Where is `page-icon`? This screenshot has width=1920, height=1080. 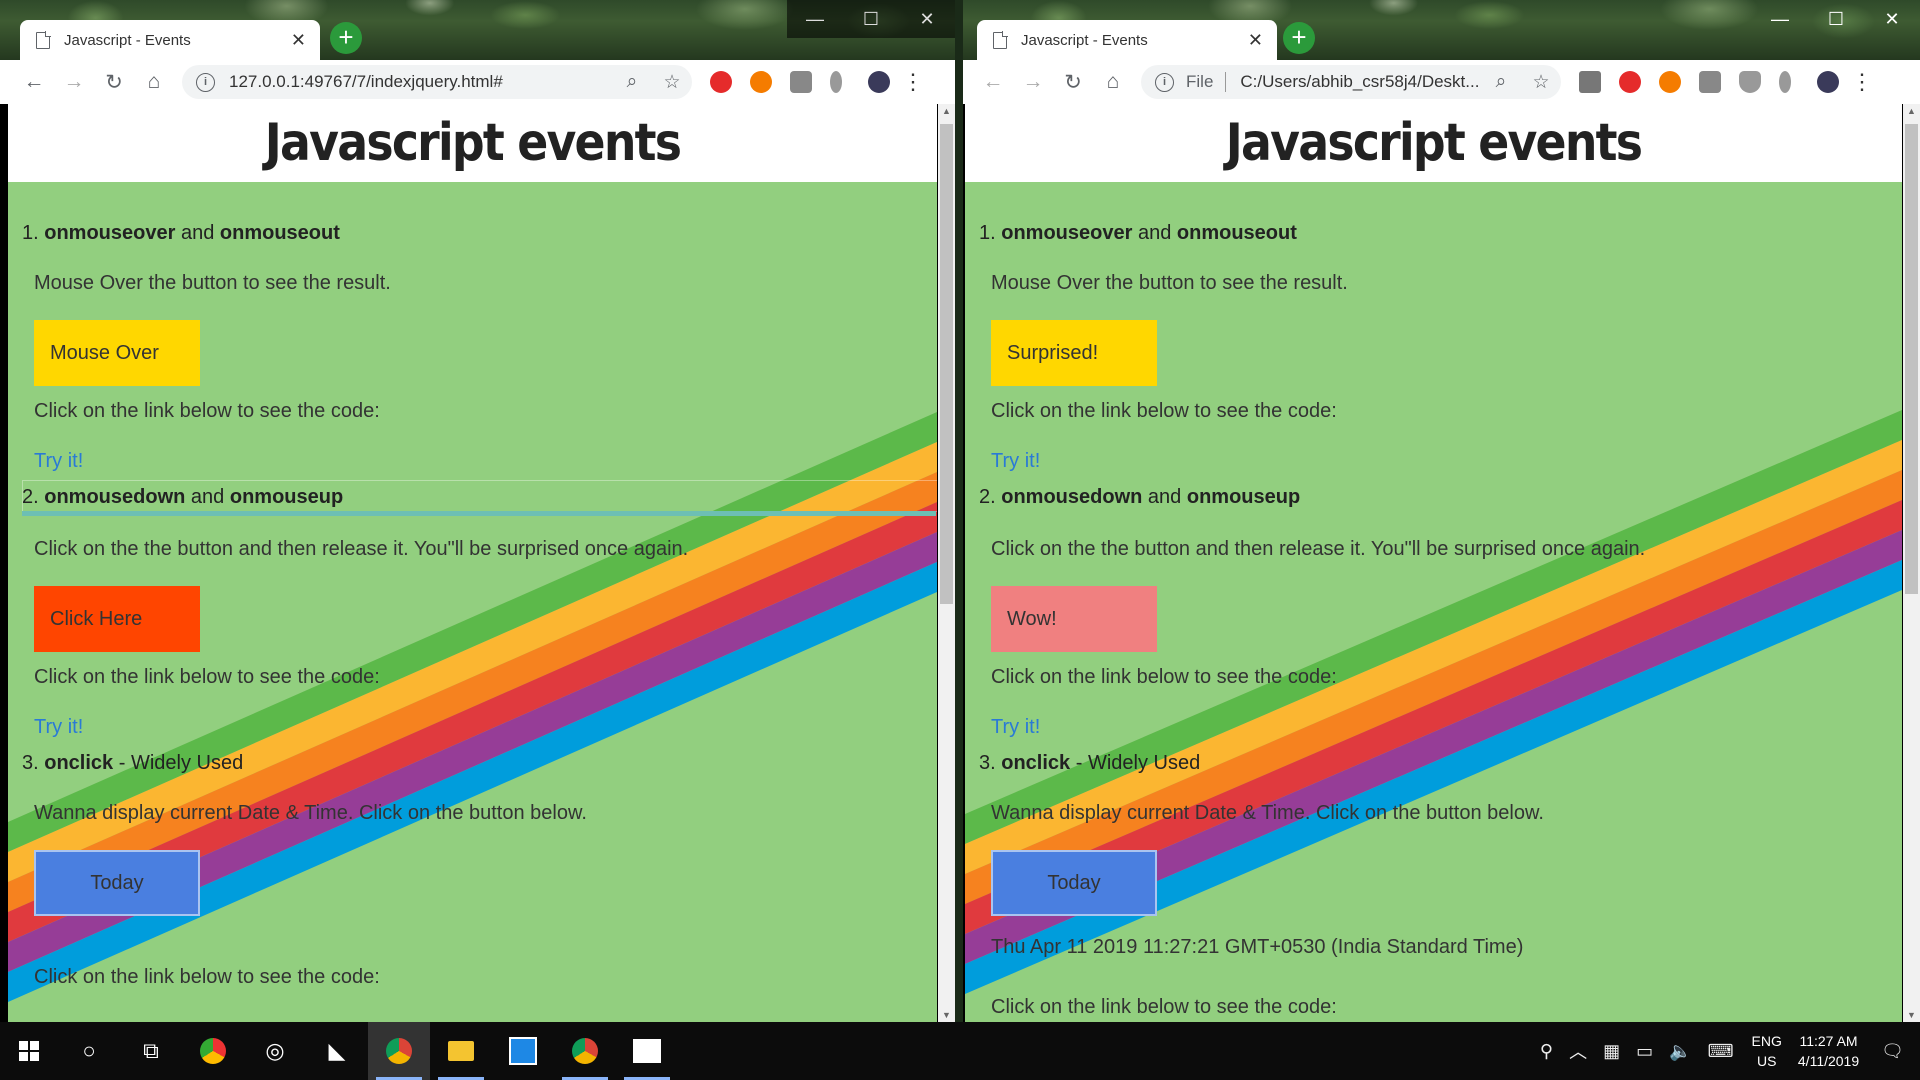
page-icon is located at coordinates (1000, 39).